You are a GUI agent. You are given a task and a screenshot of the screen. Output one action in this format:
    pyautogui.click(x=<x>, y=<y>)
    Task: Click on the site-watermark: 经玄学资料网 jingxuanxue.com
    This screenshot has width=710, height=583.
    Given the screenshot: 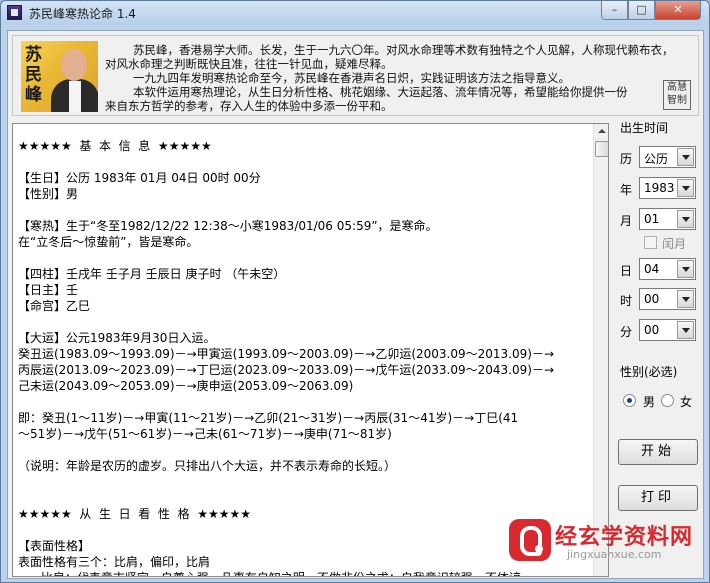 What is the action you would take?
    pyautogui.click(x=604, y=545)
    